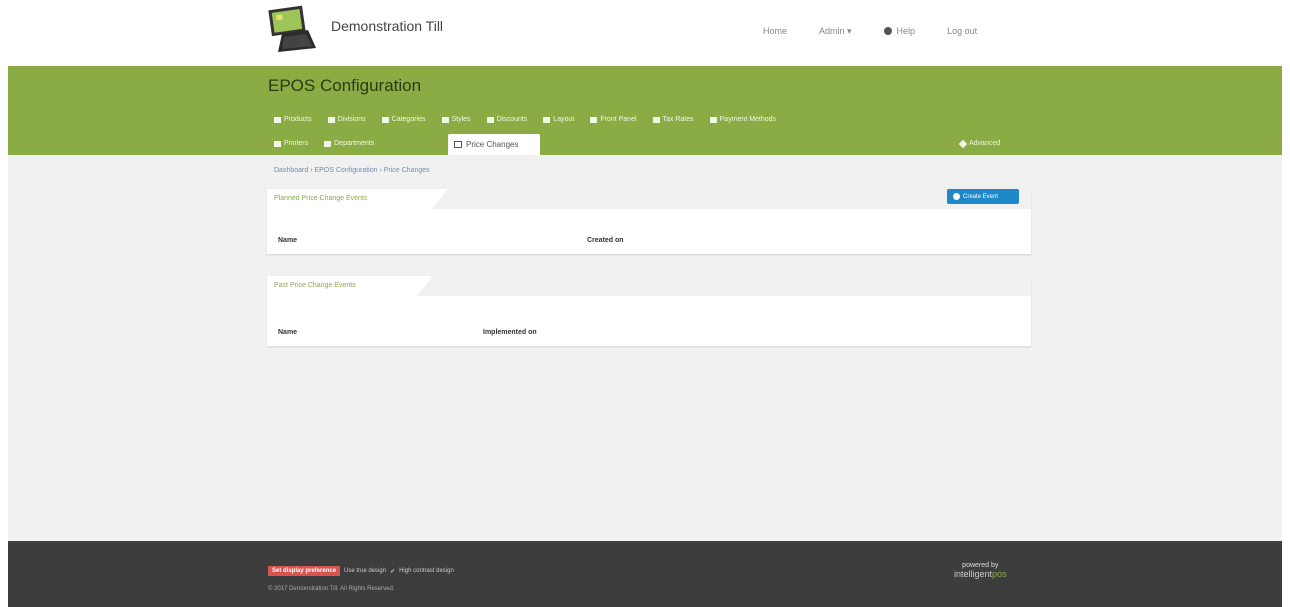 The width and height of the screenshot is (1290, 607). Describe the element at coordinates (956, 196) in the screenshot. I see `plus-icon` at that location.